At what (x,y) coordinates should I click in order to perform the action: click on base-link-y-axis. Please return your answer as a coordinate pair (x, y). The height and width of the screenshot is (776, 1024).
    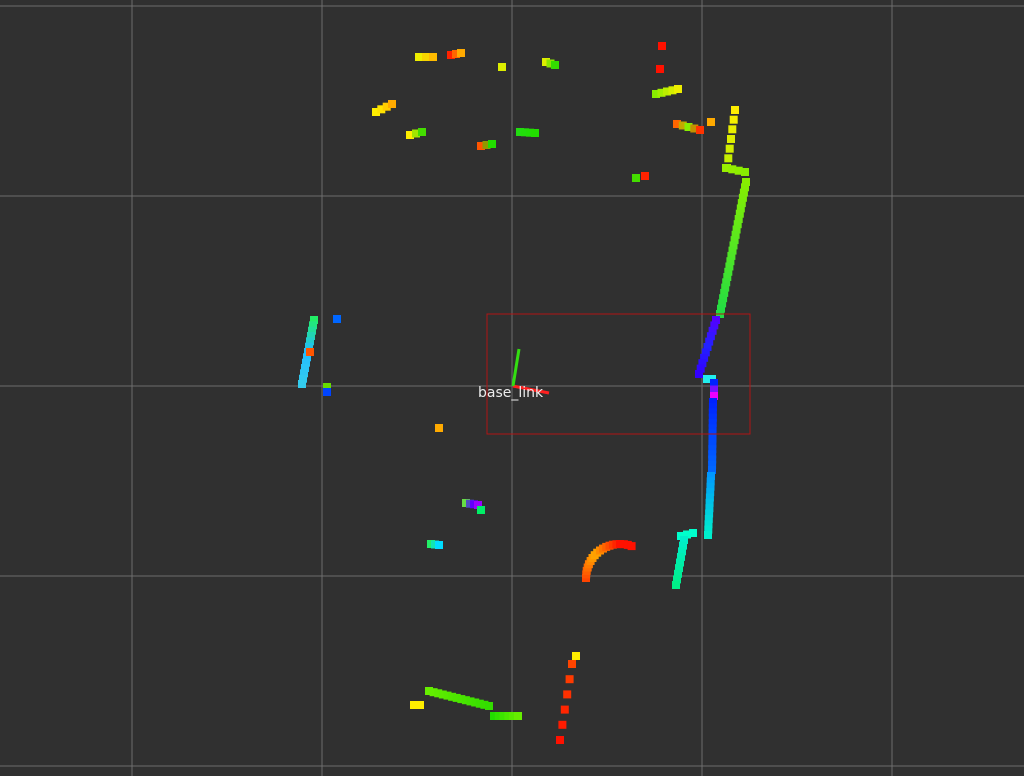
    Looking at the image, I should click on (516, 367).